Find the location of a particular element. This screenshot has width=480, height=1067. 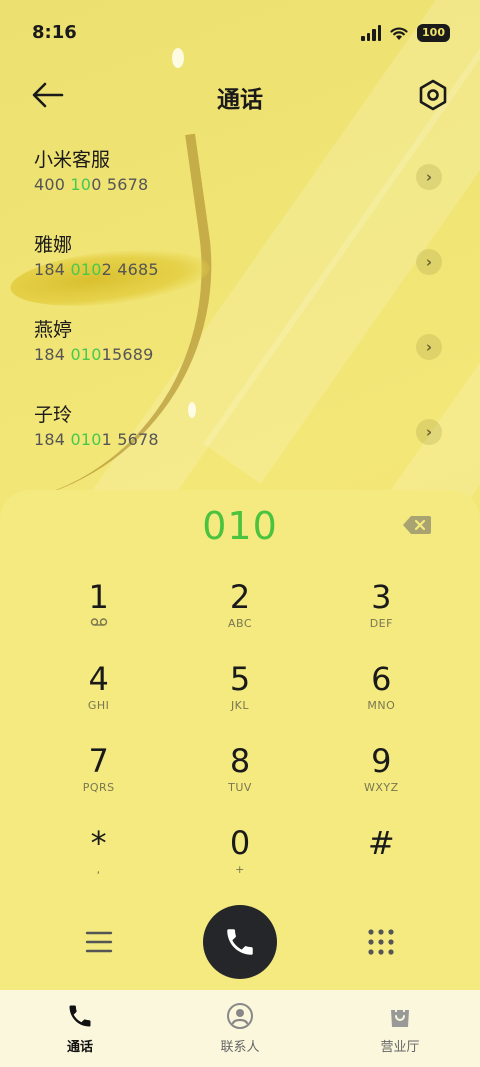

call-button is located at coordinates (240, 942).